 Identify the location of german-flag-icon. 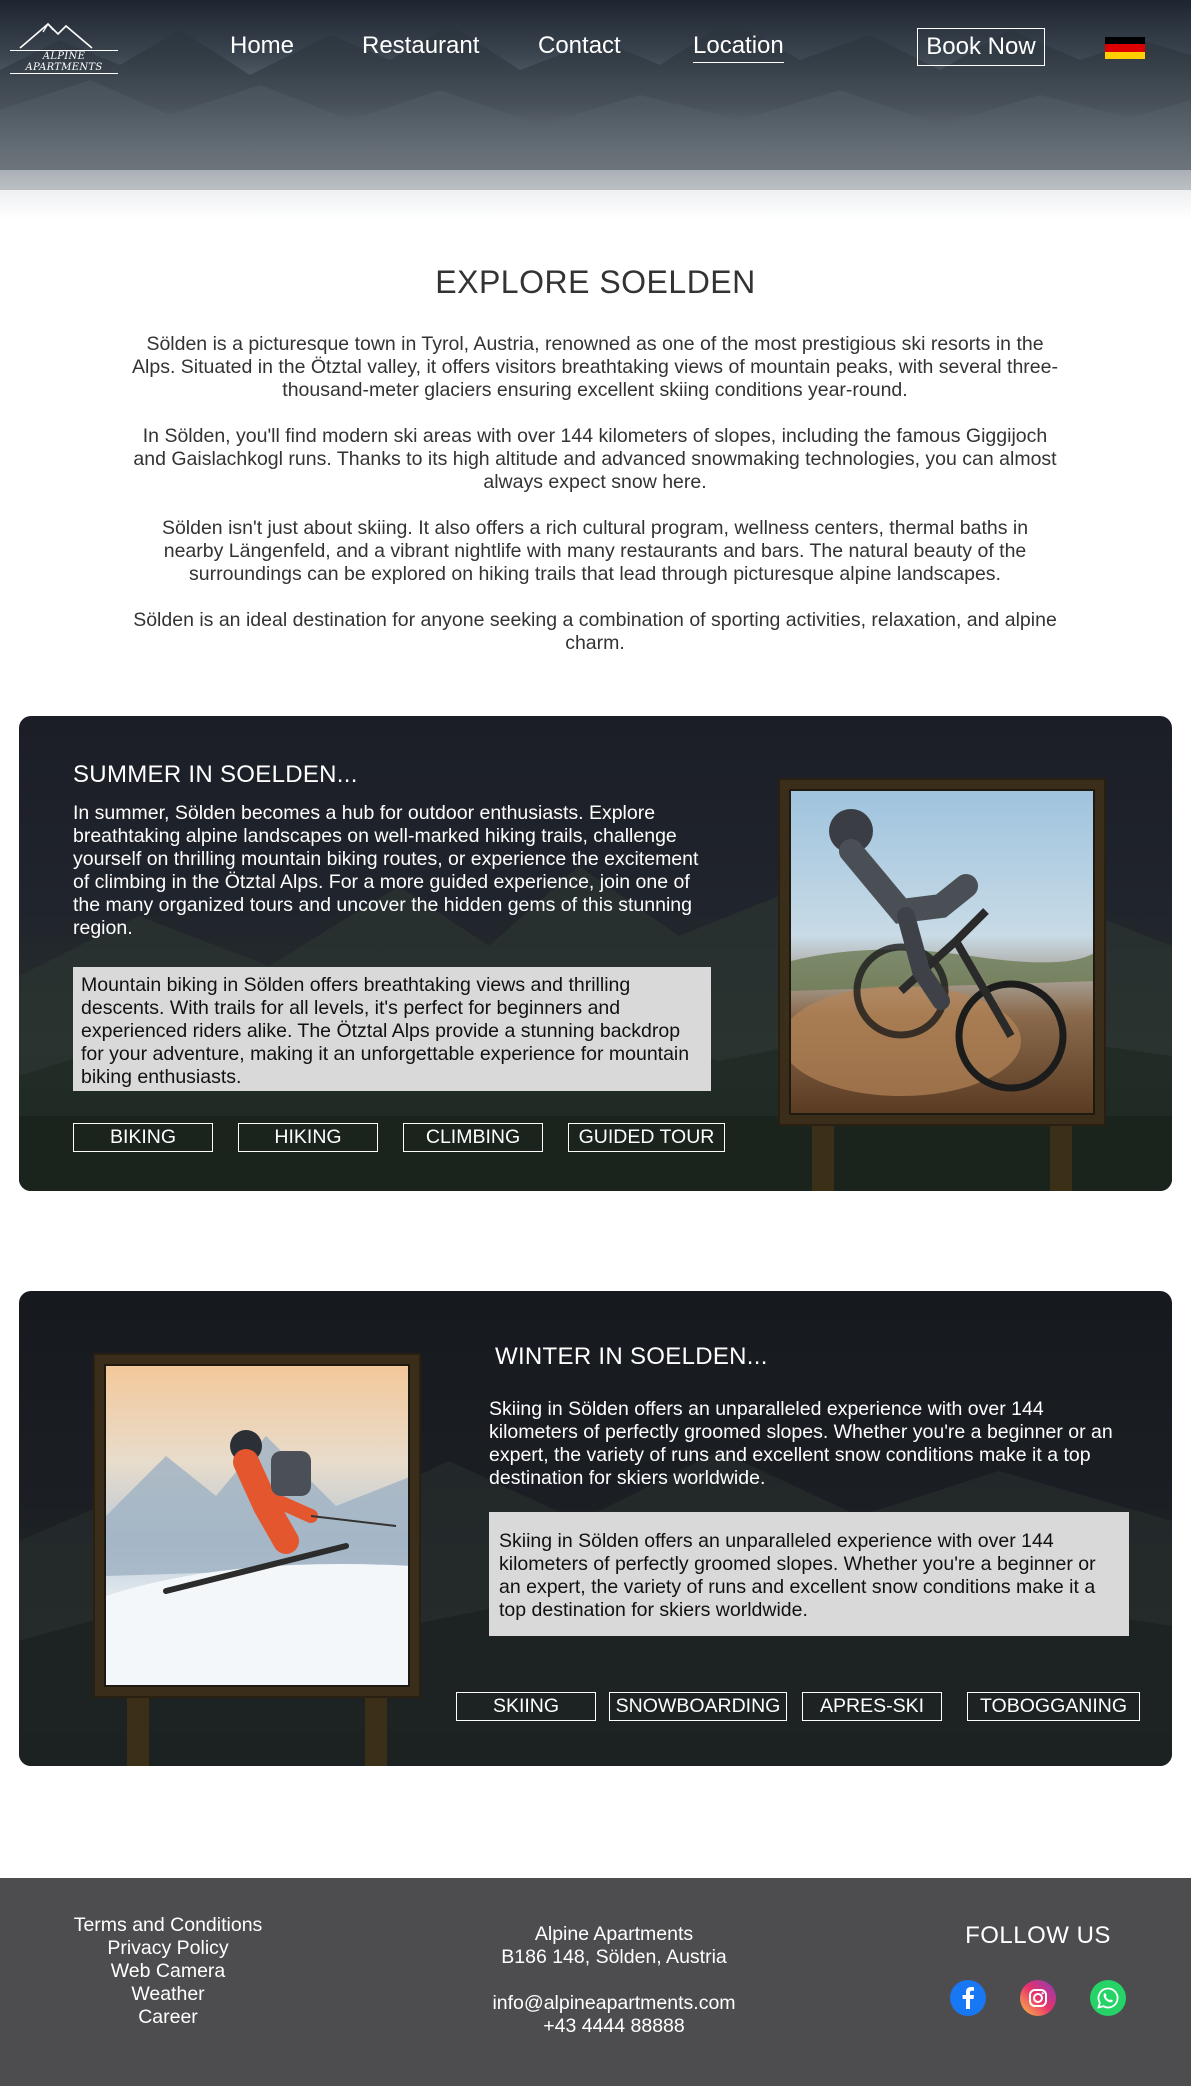
(1125, 48).